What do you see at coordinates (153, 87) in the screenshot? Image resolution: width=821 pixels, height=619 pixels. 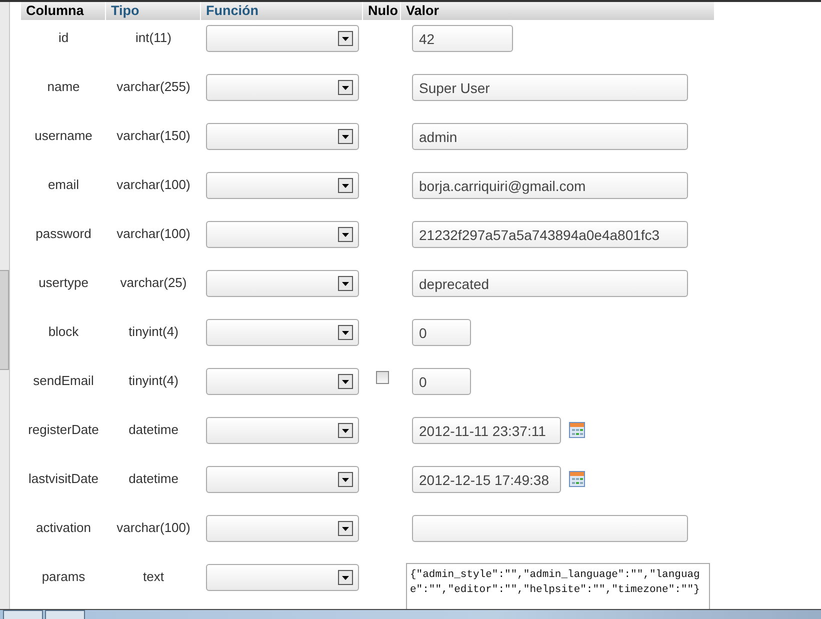 I see `column-type: varchar(255)` at bounding box center [153, 87].